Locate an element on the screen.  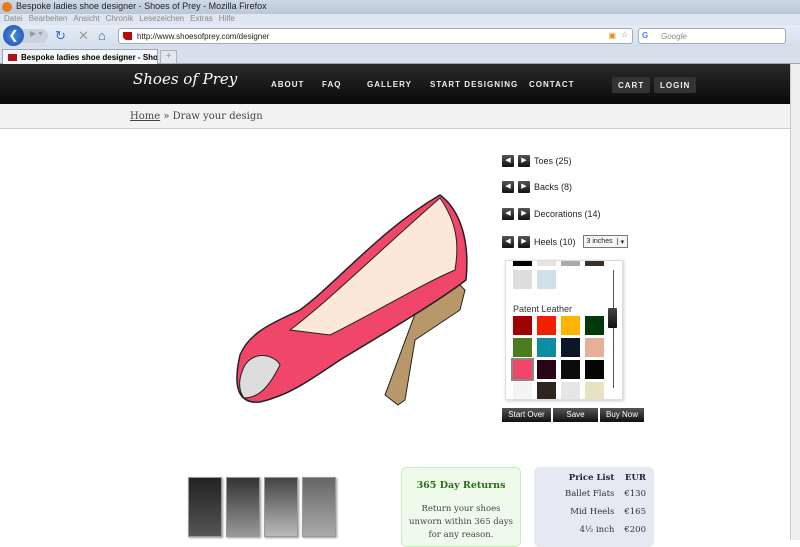
login-button: Login is located at coordinates (675, 85).